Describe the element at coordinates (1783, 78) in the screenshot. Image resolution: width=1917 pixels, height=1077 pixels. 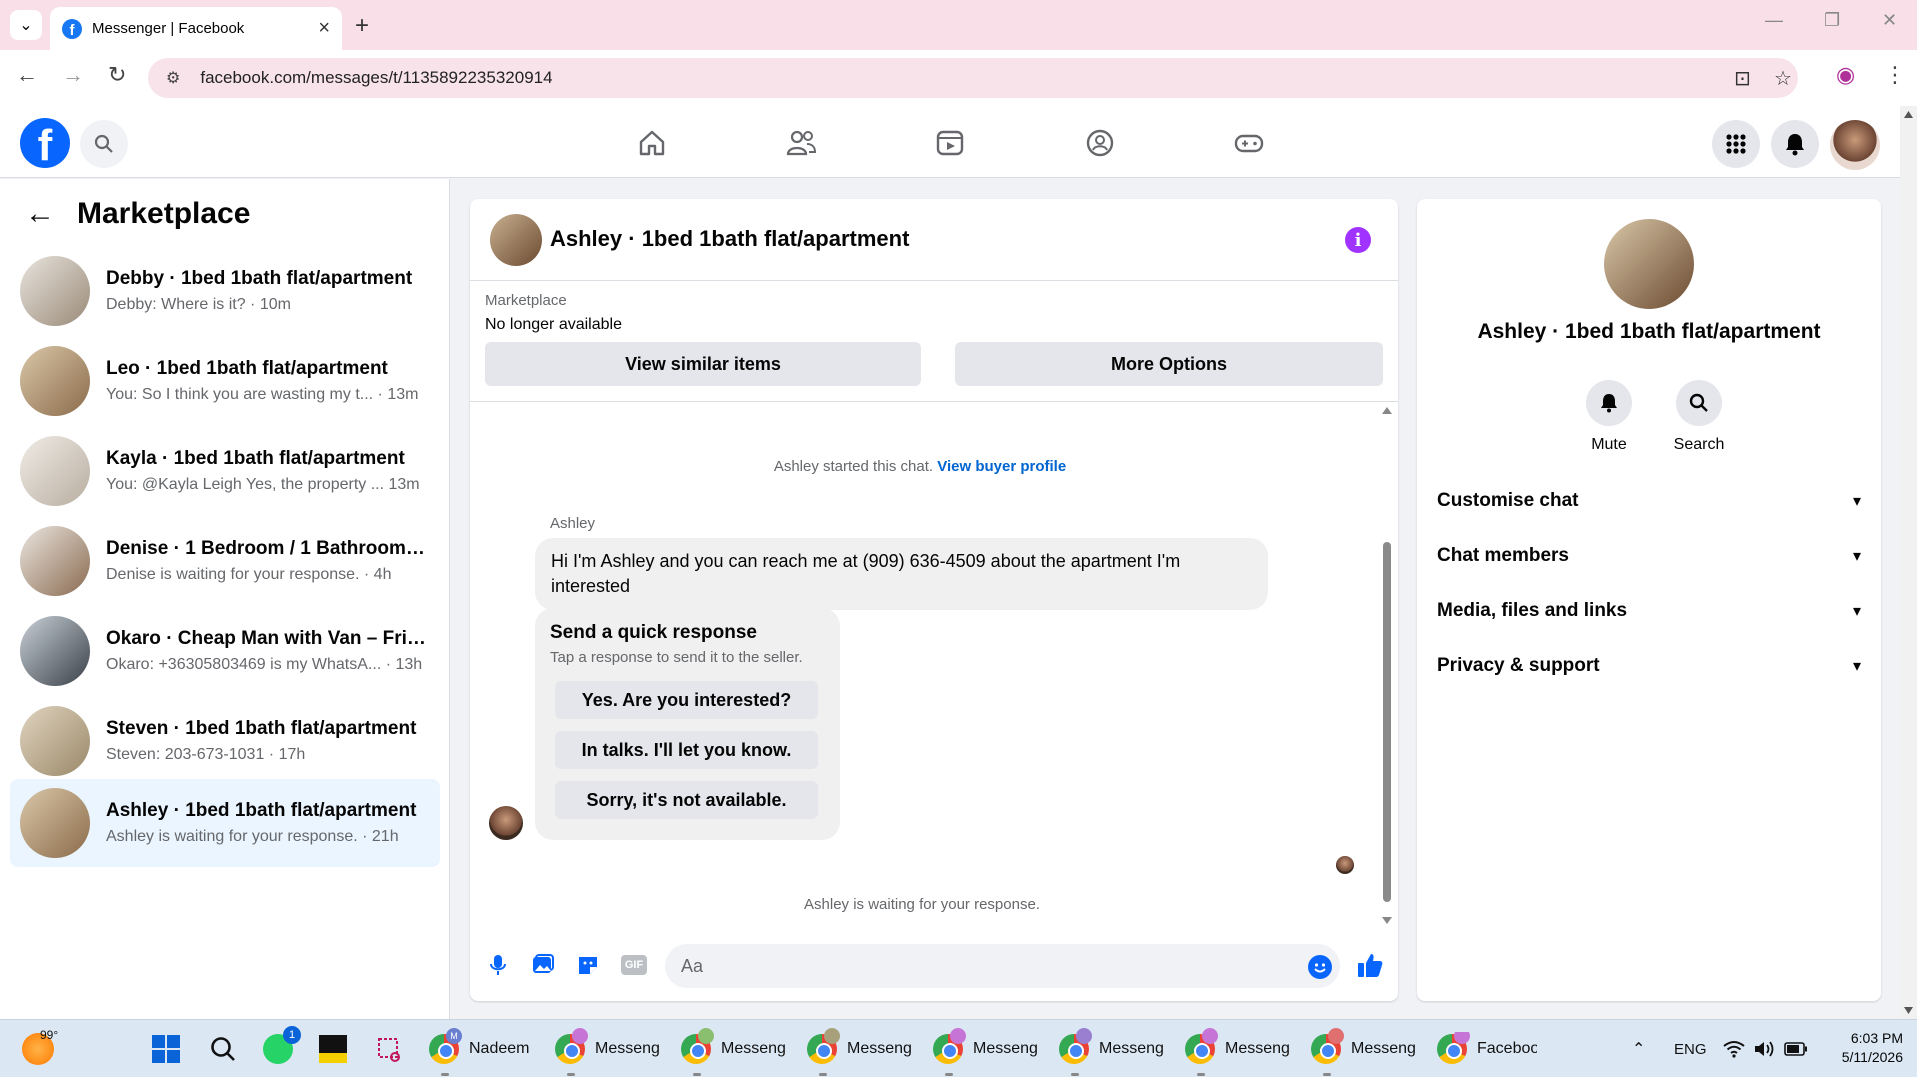
I see `bookmark-star-icon: ☆` at that location.